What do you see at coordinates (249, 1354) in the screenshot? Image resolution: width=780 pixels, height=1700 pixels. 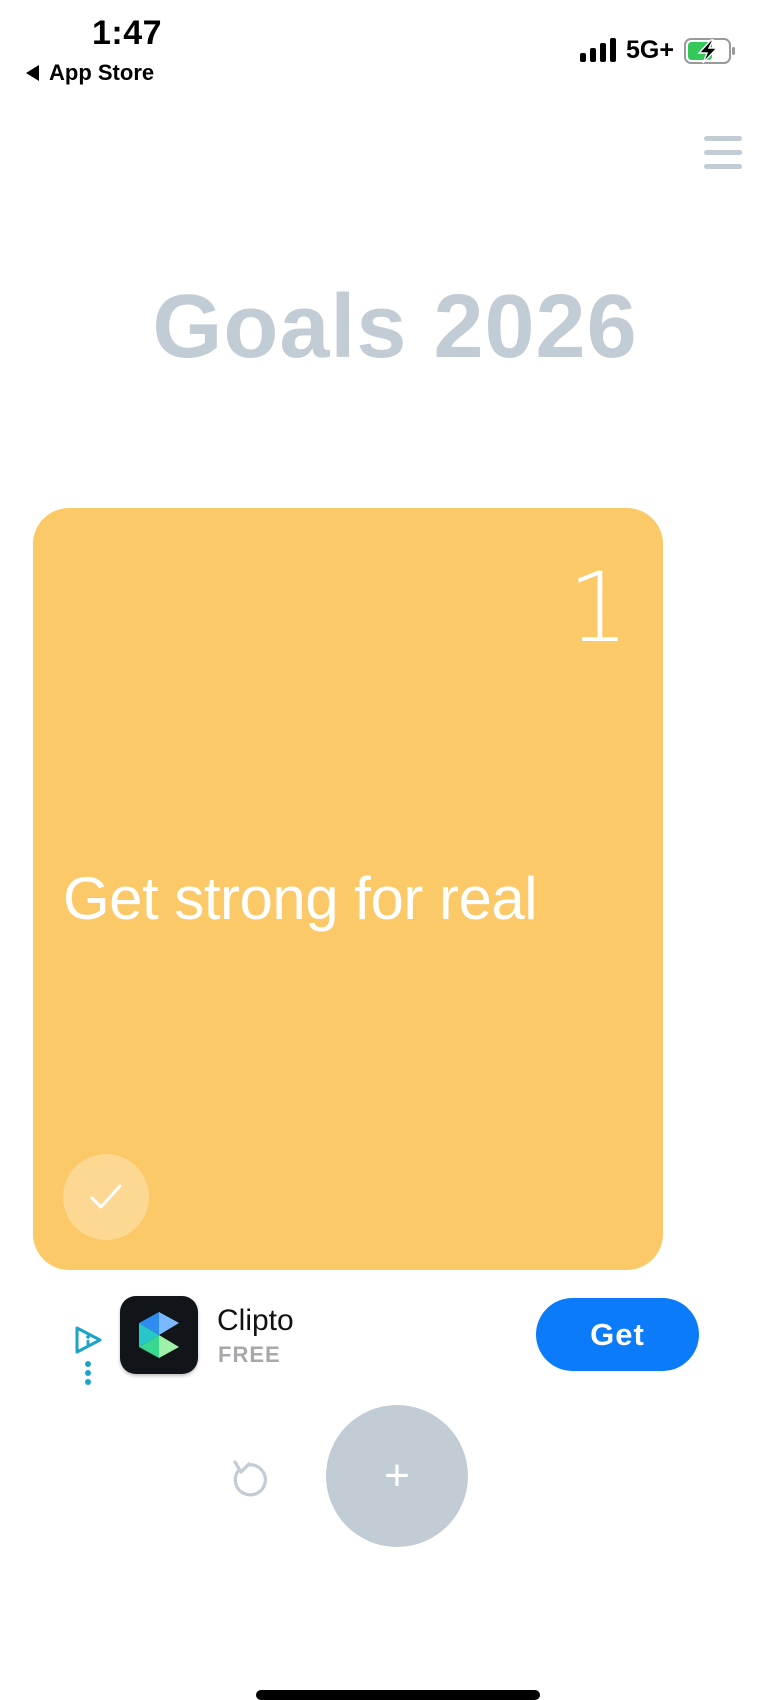 I see `ad-app-price: FREE` at bounding box center [249, 1354].